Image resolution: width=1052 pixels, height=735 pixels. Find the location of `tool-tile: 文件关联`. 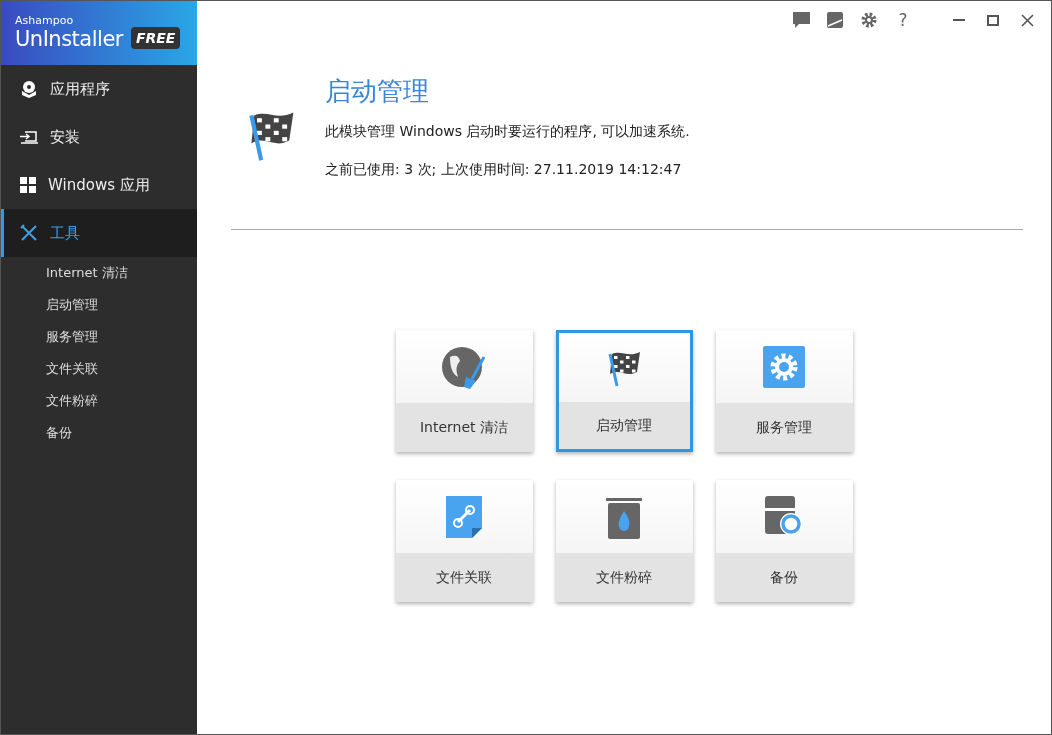

tool-tile: 文件关联 is located at coordinates (464, 541).